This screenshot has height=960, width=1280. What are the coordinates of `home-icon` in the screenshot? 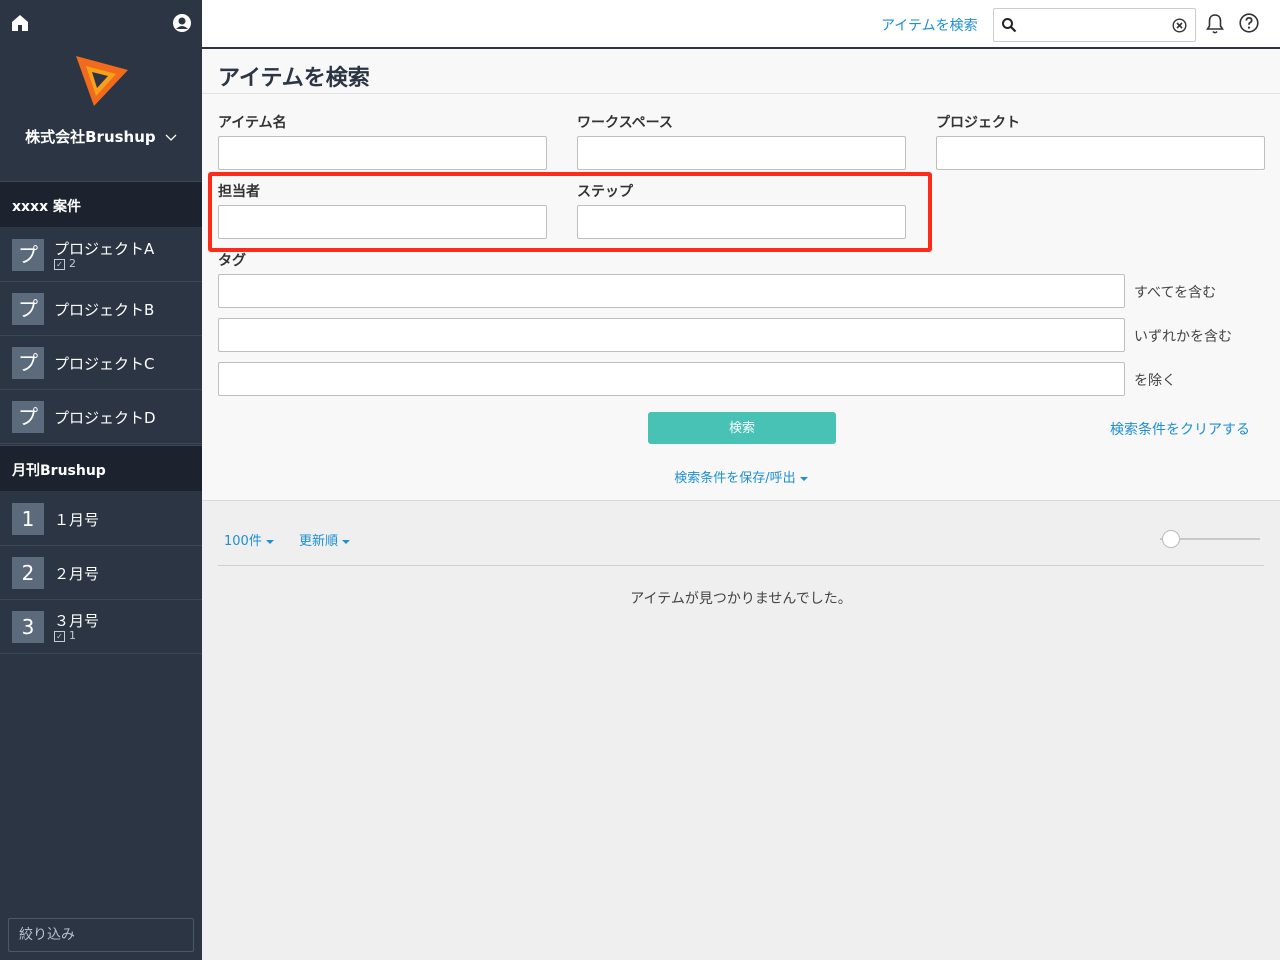 It's located at (20, 23).